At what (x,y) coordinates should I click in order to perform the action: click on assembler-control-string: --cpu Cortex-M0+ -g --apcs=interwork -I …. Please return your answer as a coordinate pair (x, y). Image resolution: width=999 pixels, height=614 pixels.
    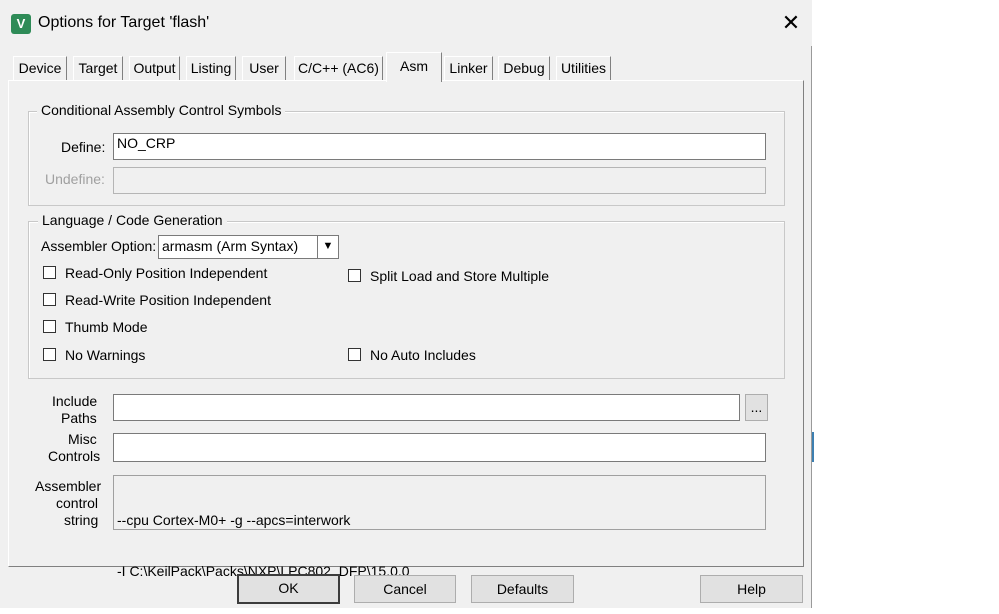
    Looking at the image, I should click on (439, 527).